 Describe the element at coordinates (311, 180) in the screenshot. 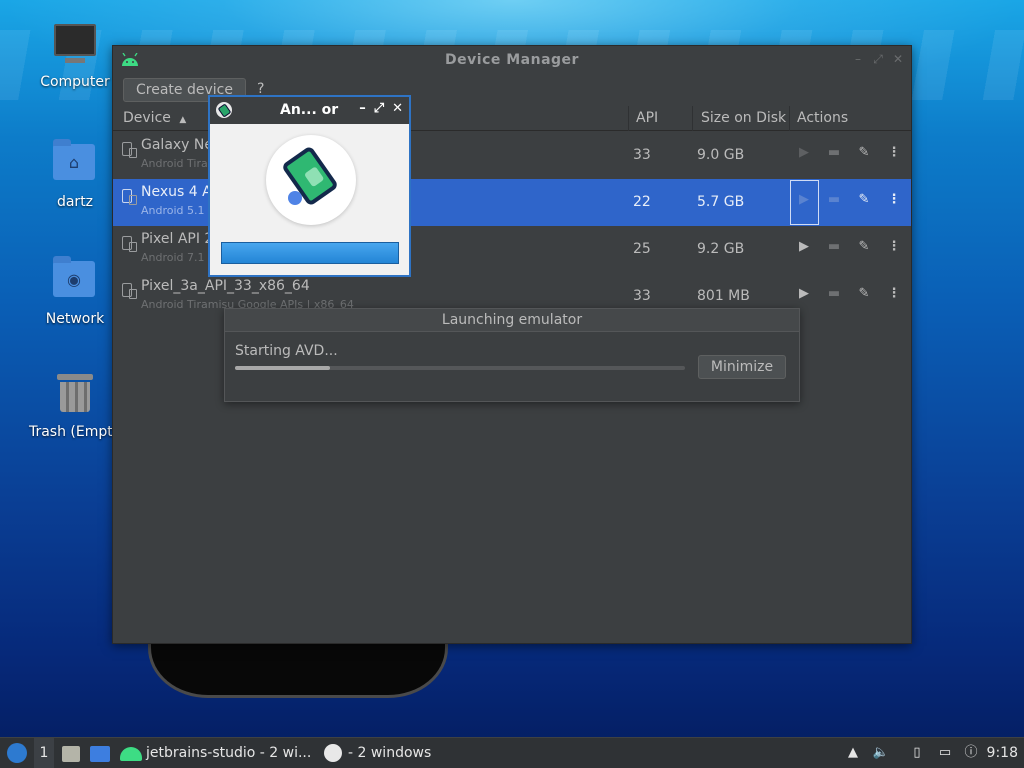

I see `android-emulator-logo-icon` at that location.